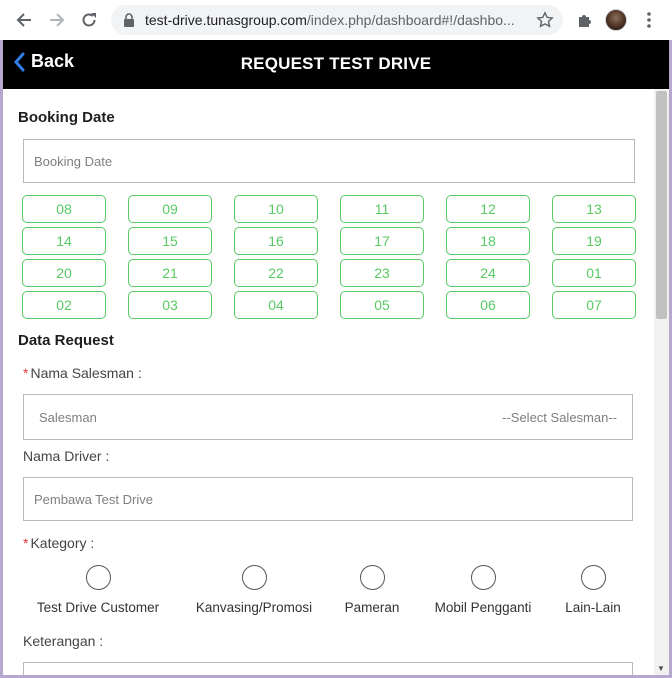  What do you see at coordinates (649, 20) in the screenshot?
I see `more-menu-icon` at bounding box center [649, 20].